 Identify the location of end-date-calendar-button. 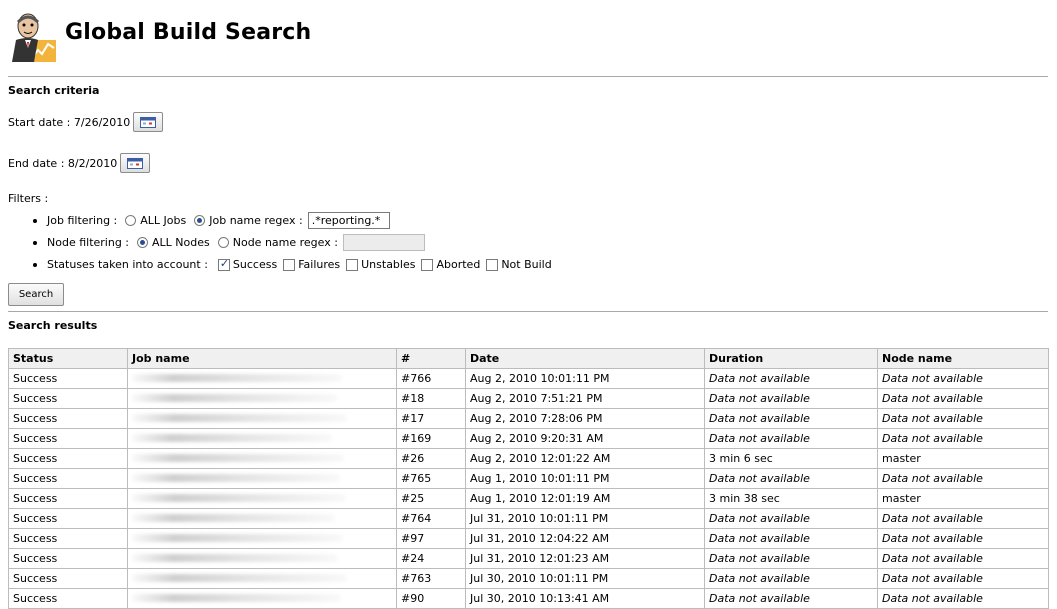
(135, 163).